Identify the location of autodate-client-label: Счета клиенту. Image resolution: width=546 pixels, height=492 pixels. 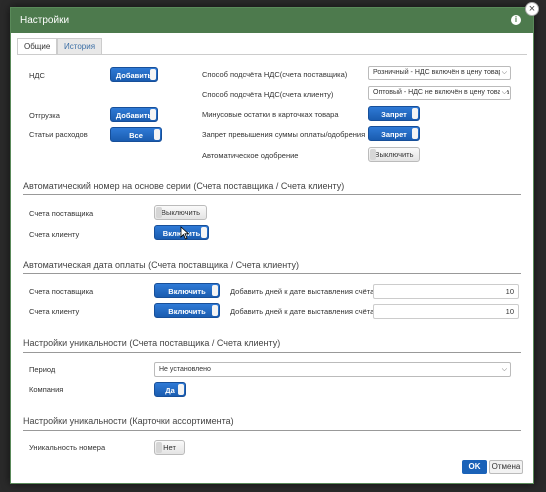
(54, 311).